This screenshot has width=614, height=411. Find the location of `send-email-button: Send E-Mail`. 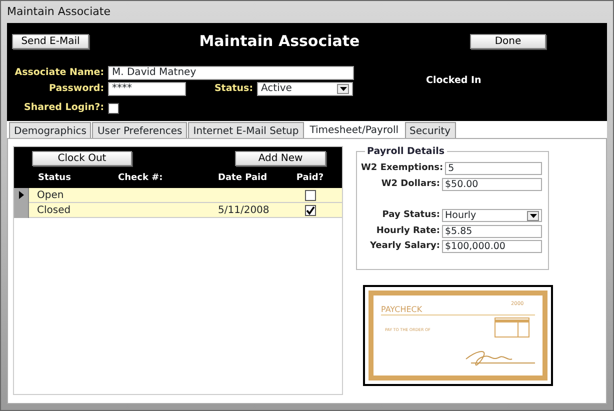

send-email-button: Send E-Mail is located at coordinates (50, 41).